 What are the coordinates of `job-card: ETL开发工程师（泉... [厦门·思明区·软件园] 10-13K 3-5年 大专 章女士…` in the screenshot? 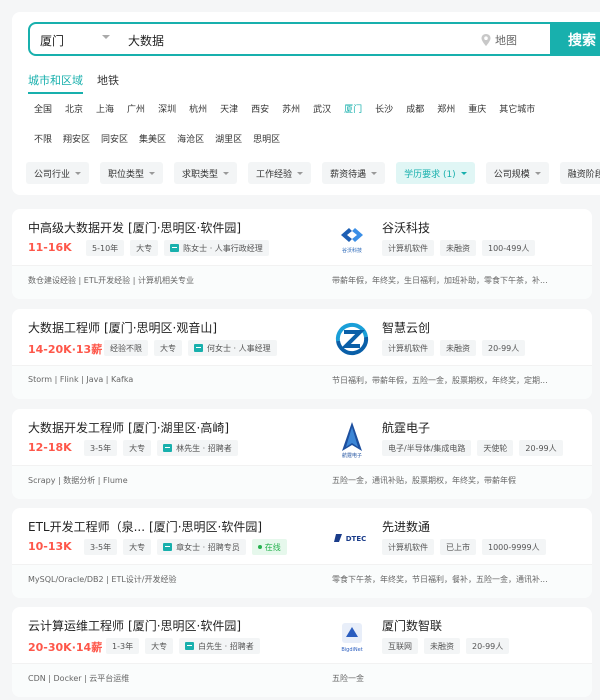 It's located at (302, 553).